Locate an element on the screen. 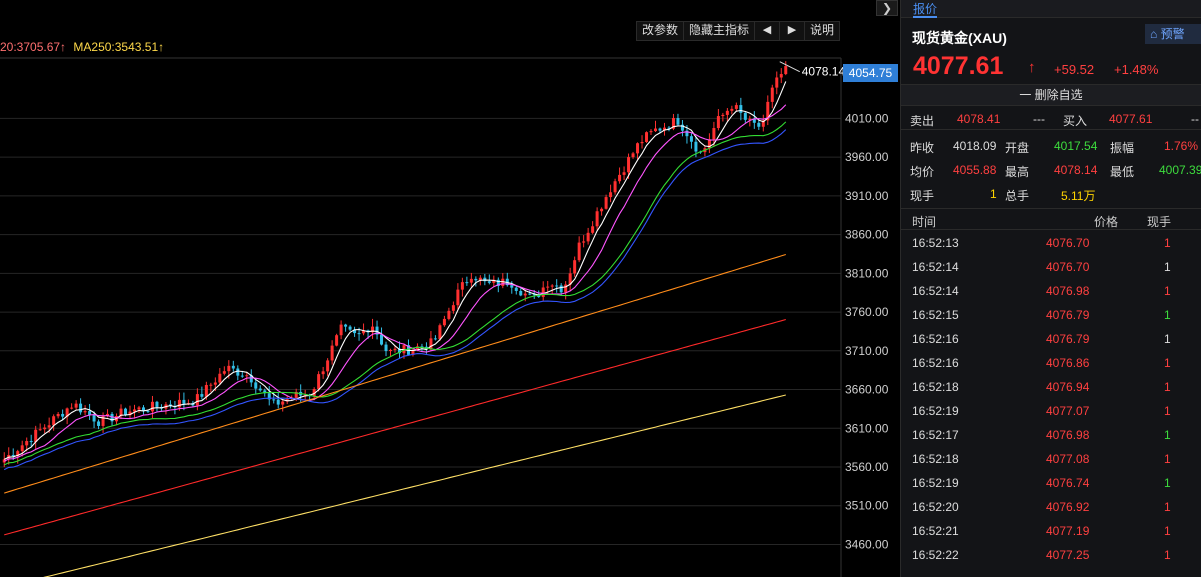  avg-value: 4055.88 is located at coordinates (975, 170).